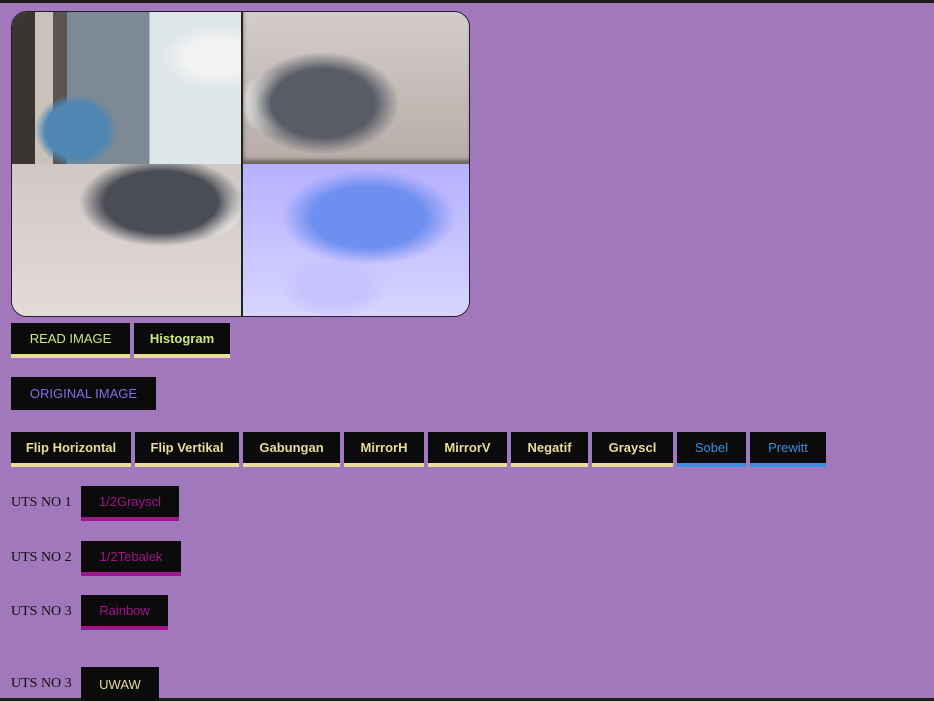 The width and height of the screenshot is (934, 701). I want to click on uts-no3-label-2: UTS NO 3, so click(41, 683).